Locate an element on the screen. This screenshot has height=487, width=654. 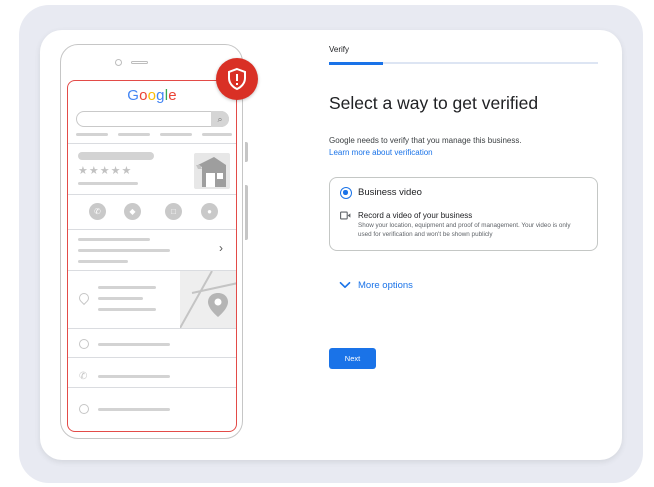
phone-camera is located at coordinates (118, 62).